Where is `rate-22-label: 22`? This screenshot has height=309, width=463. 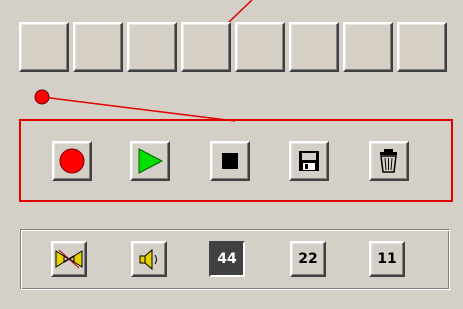 rate-22-label: 22 is located at coordinates (308, 259).